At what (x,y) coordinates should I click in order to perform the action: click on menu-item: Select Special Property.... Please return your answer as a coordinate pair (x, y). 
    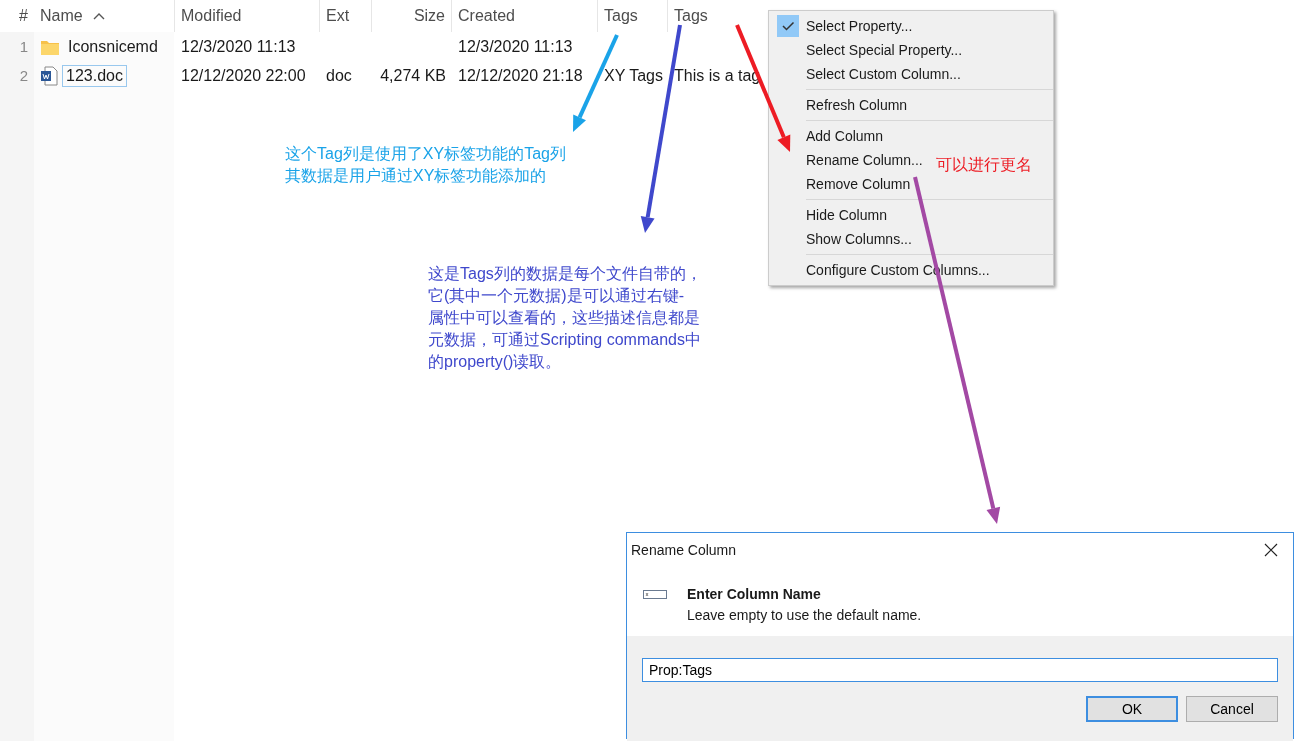
    Looking at the image, I should click on (868, 50).